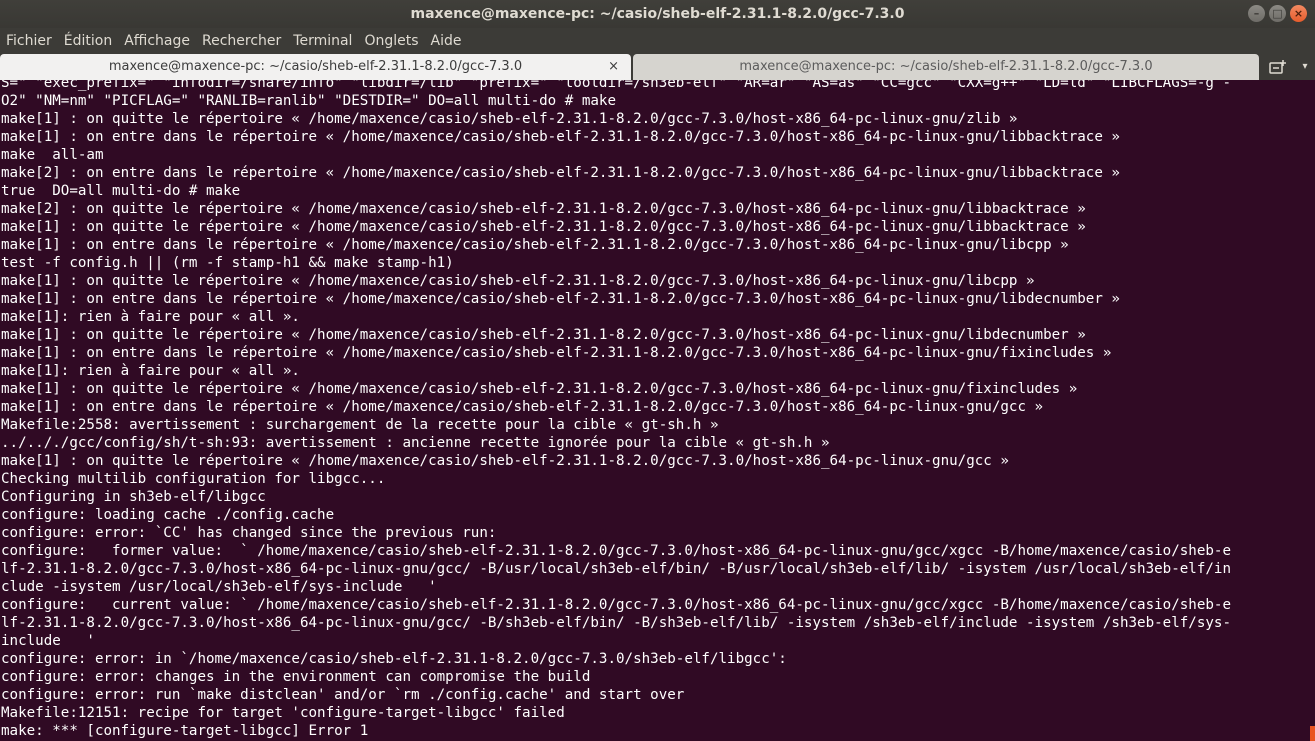 The image size is (1315, 741). Describe the element at coordinates (241, 41) in the screenshot. I see `menu-rechercher: Rechercher` at that location.